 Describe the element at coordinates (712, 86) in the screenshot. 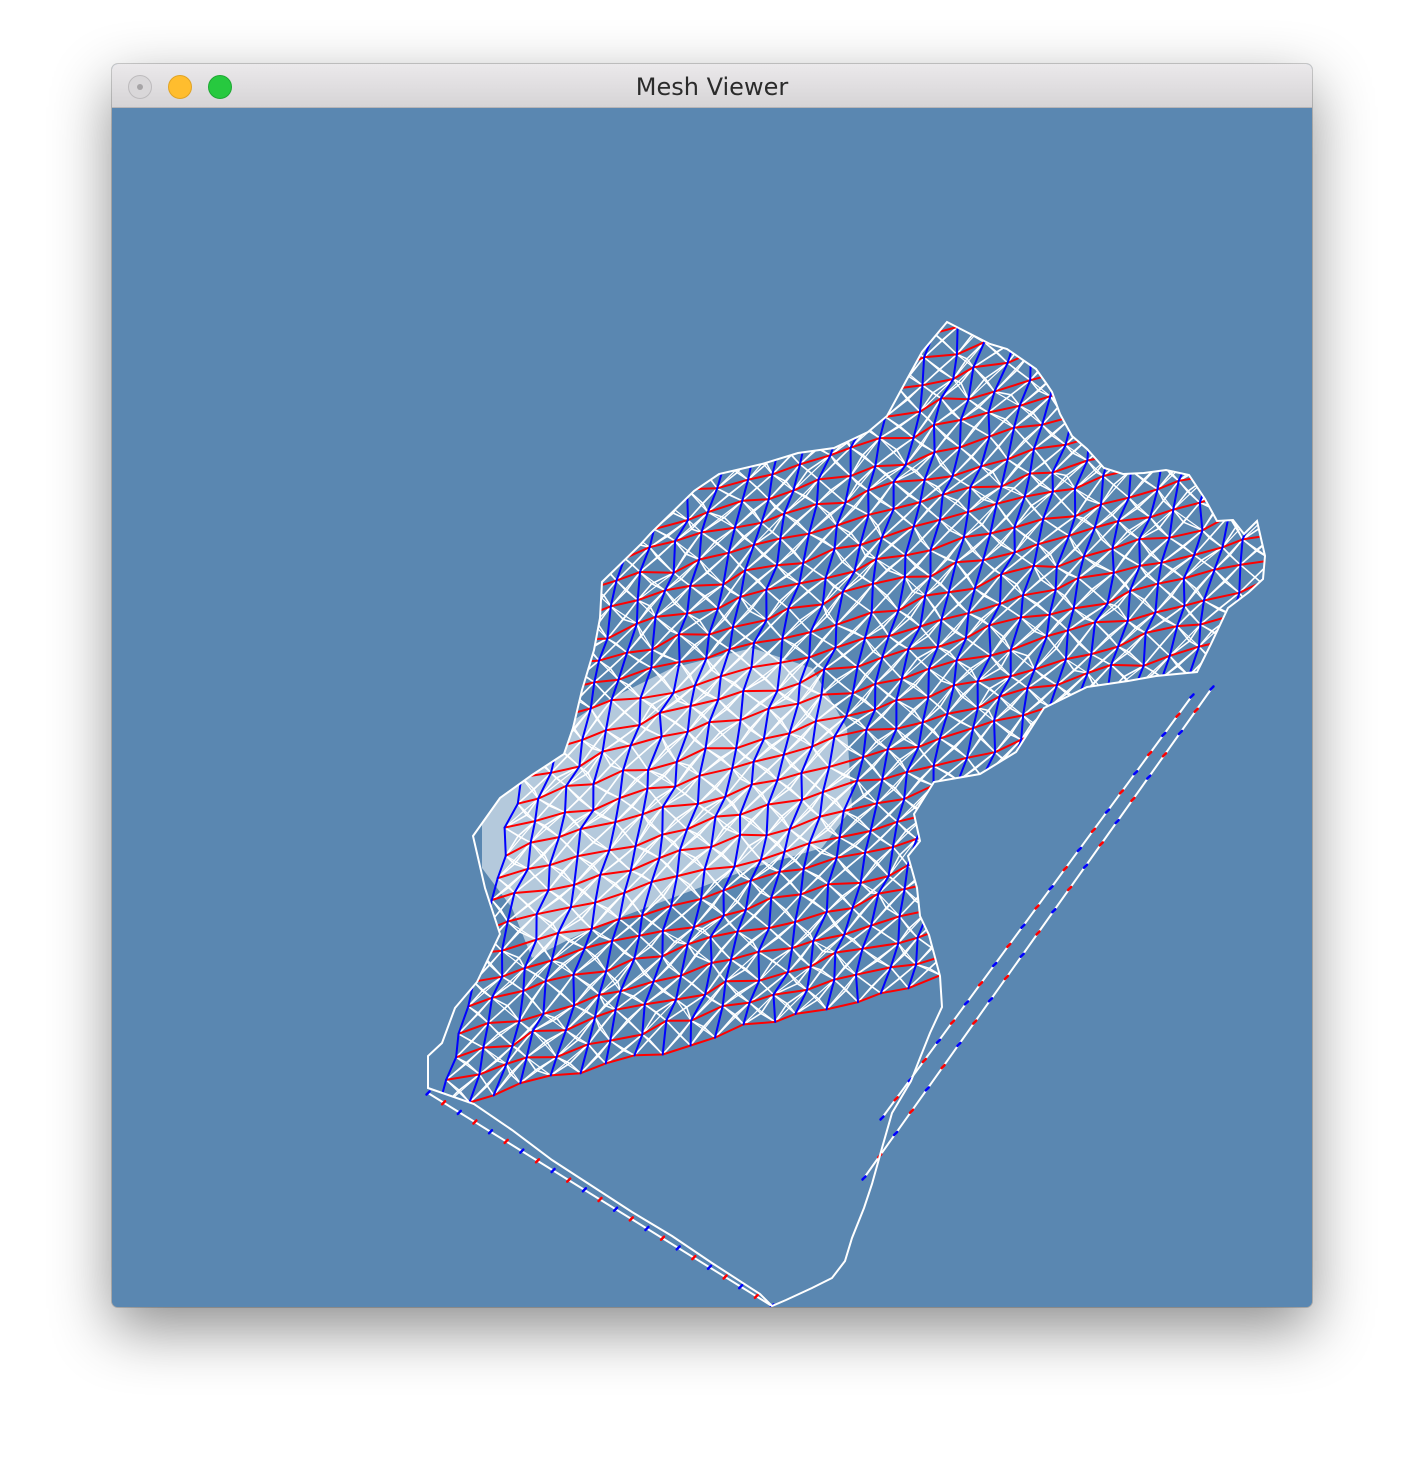

I see `title-bar: Mesh Viewer` at that location.